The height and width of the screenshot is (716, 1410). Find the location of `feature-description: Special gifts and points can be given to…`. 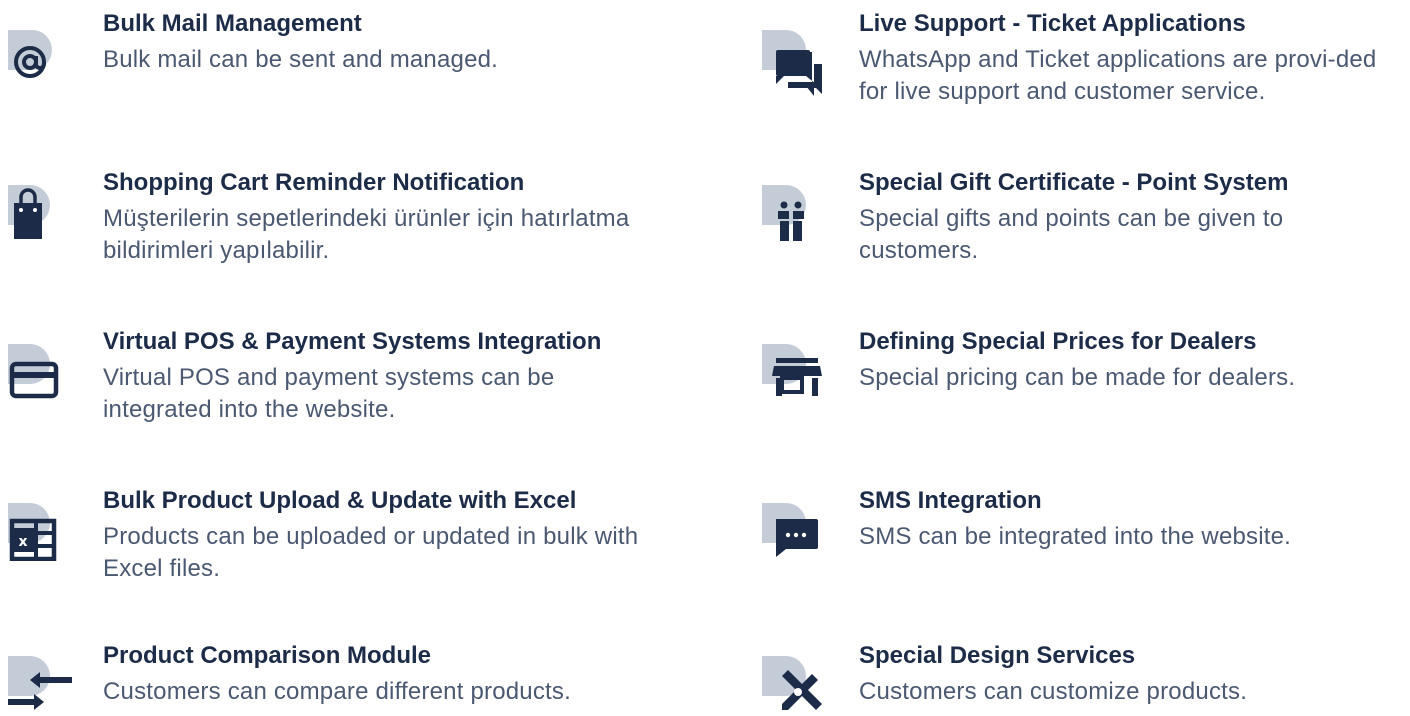

feature-description: Special gifts and points can be given to… is located at coordinates (1071, 234).